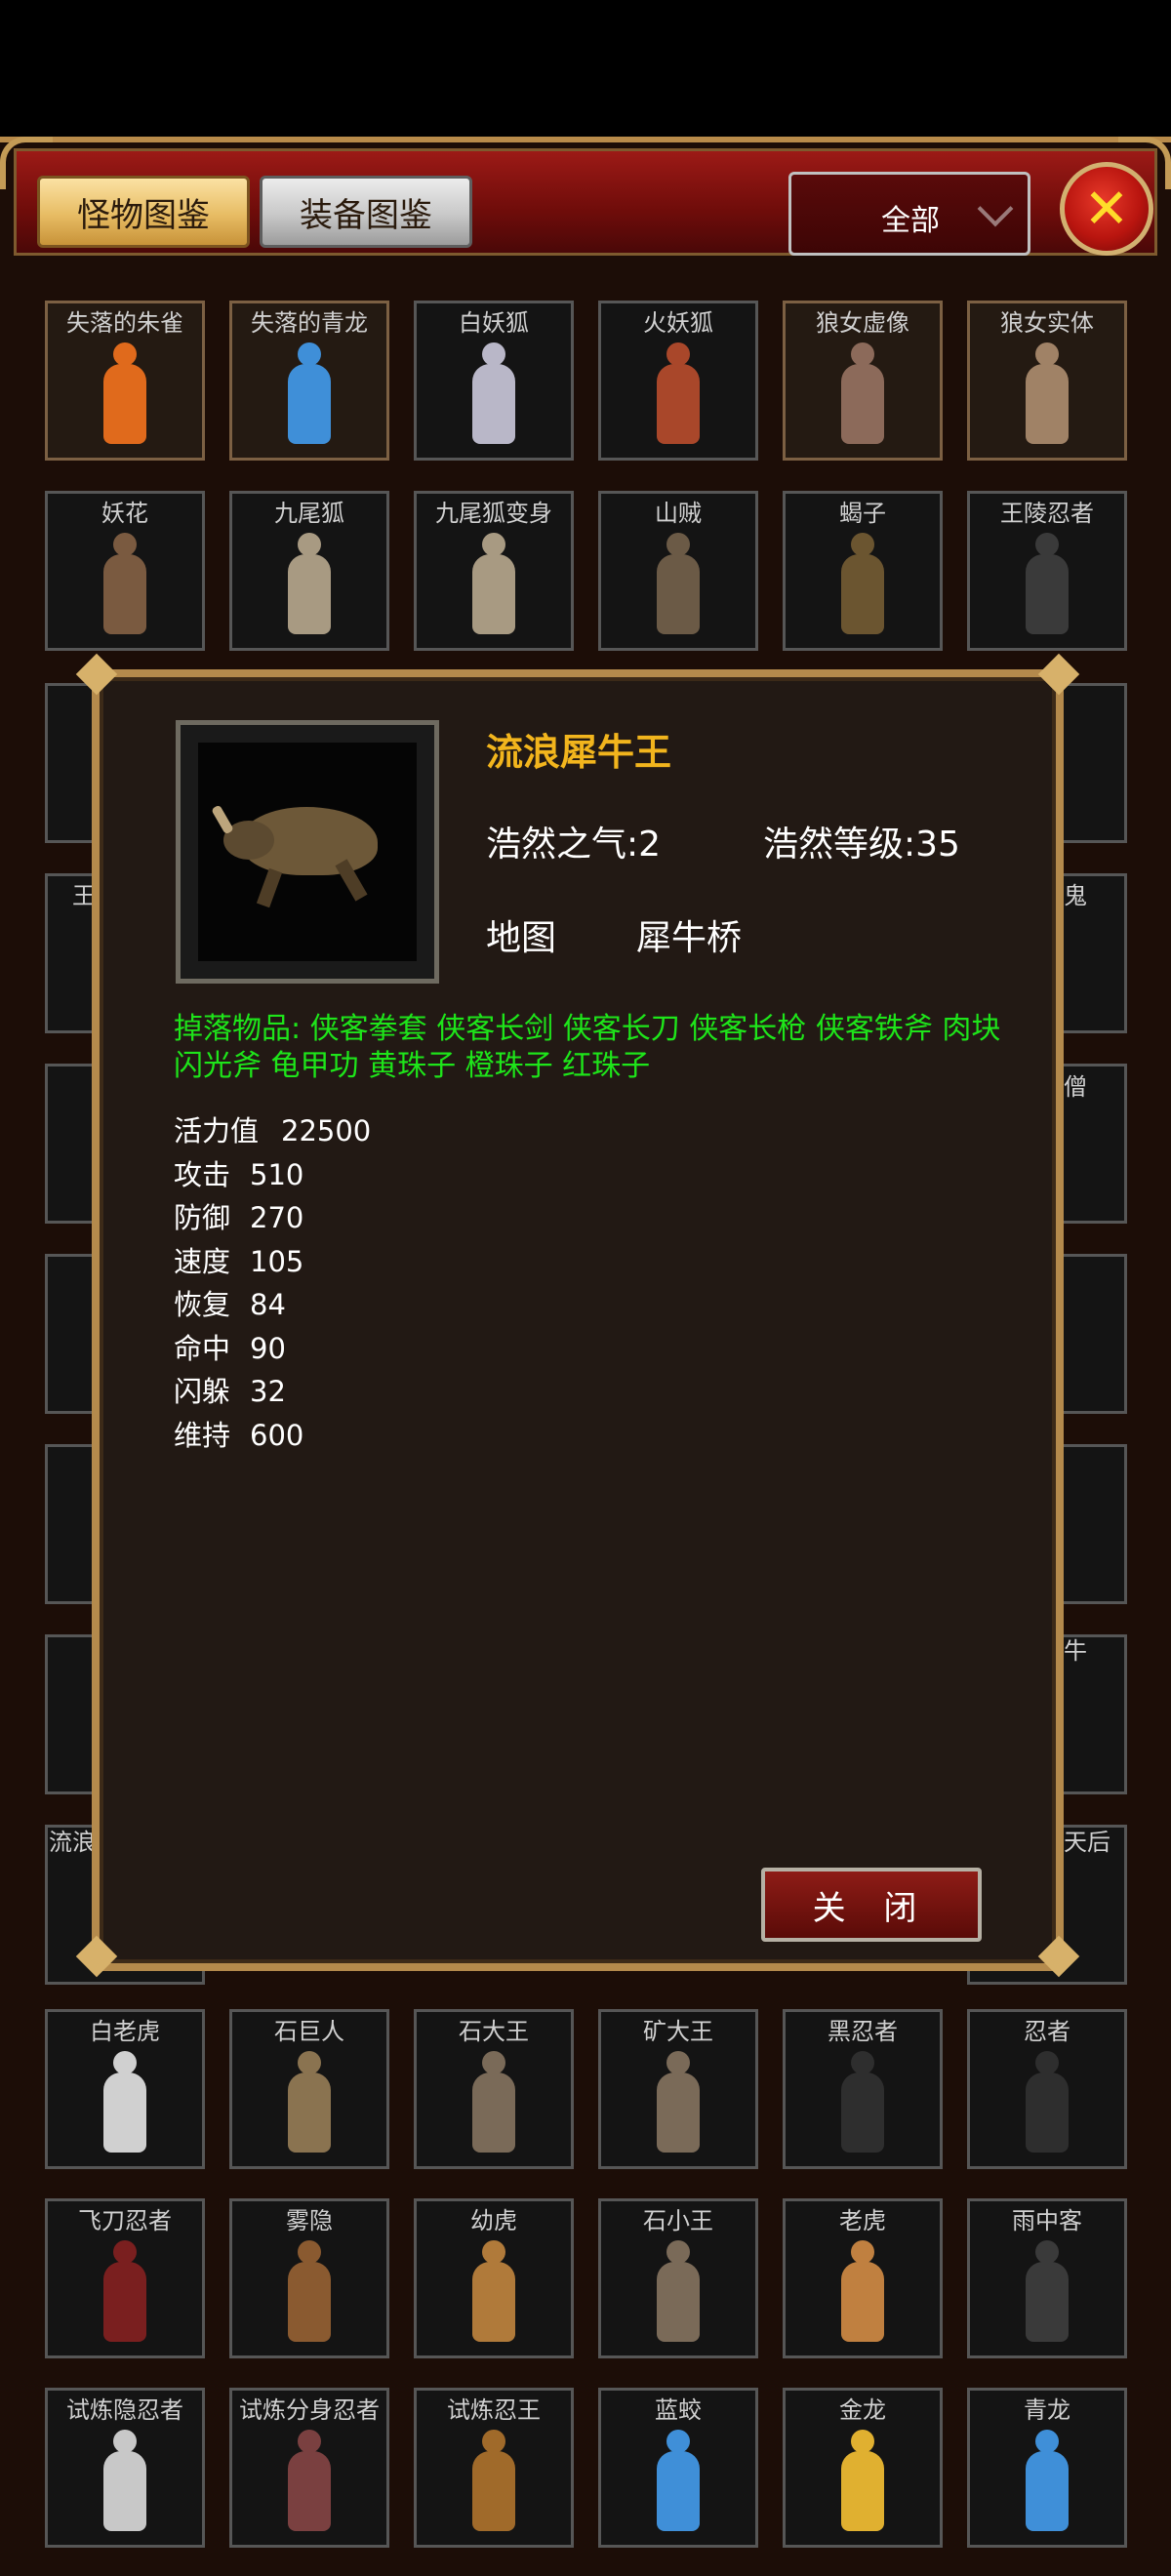  What do you see at coordinates (1047, 323) in the screenshot?
I see `monster-cell-name: 狼女实体` at bounding box center [1047, 323].